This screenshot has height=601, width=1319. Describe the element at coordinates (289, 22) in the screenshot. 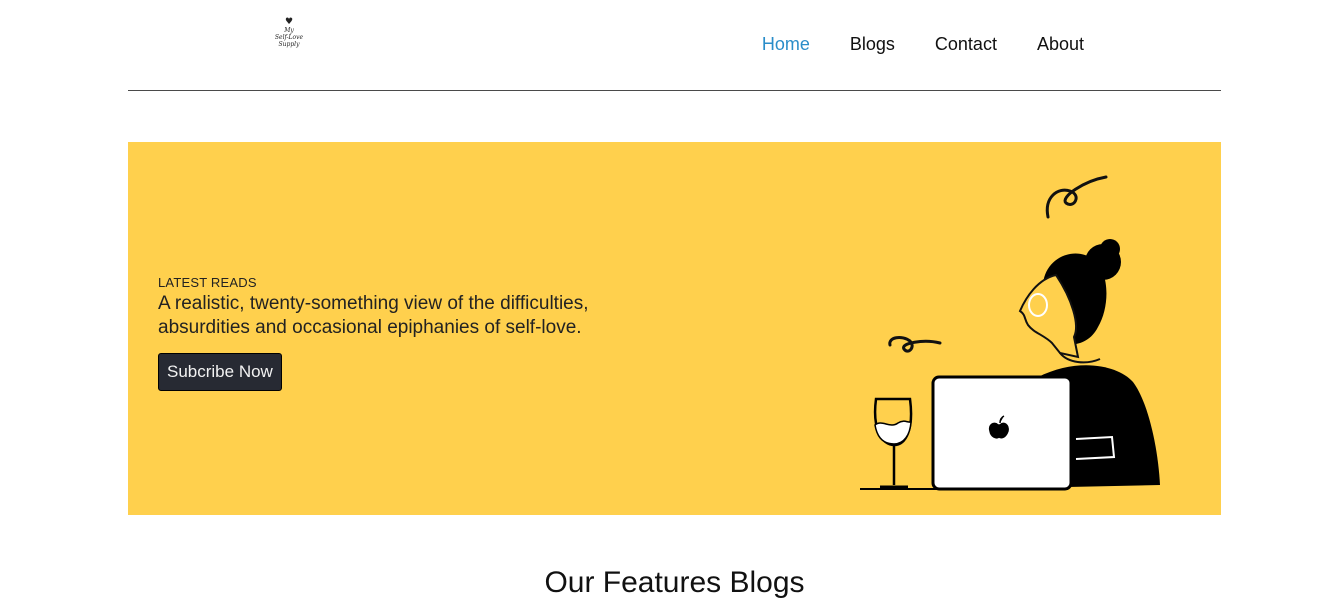

I see `heart-icon: ♥` at that location.